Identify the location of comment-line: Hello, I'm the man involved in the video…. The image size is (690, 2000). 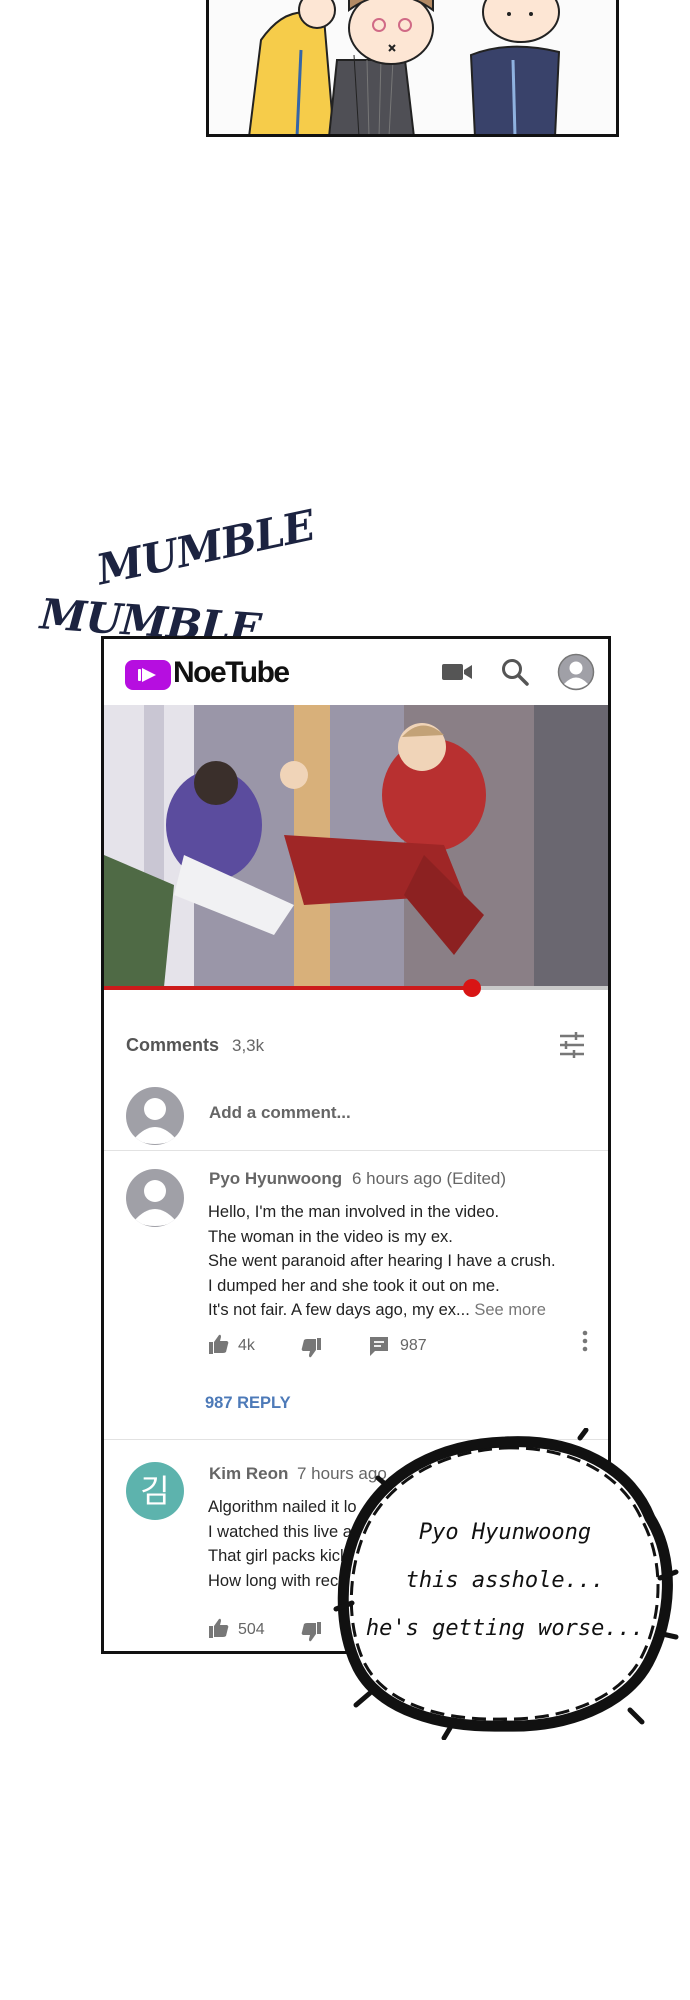
(354, 1212).